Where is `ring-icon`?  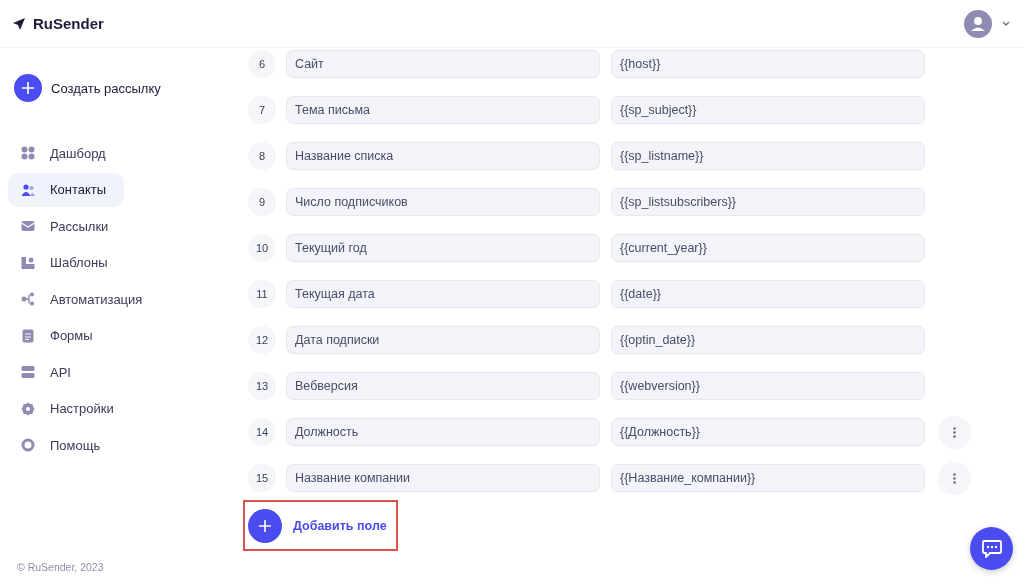 ring-icon is located at coordinates (28, 445).